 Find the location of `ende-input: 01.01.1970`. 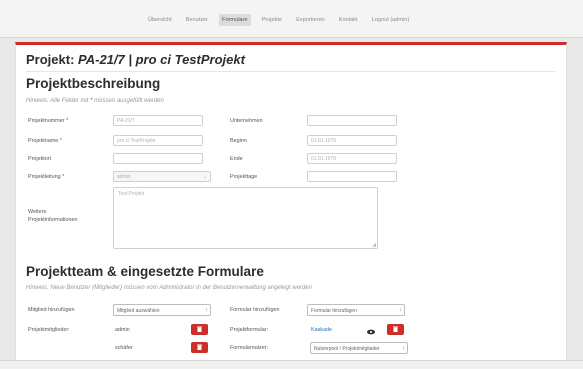

ende-input: 01.01.1970 is located at coordinates (352, 158).